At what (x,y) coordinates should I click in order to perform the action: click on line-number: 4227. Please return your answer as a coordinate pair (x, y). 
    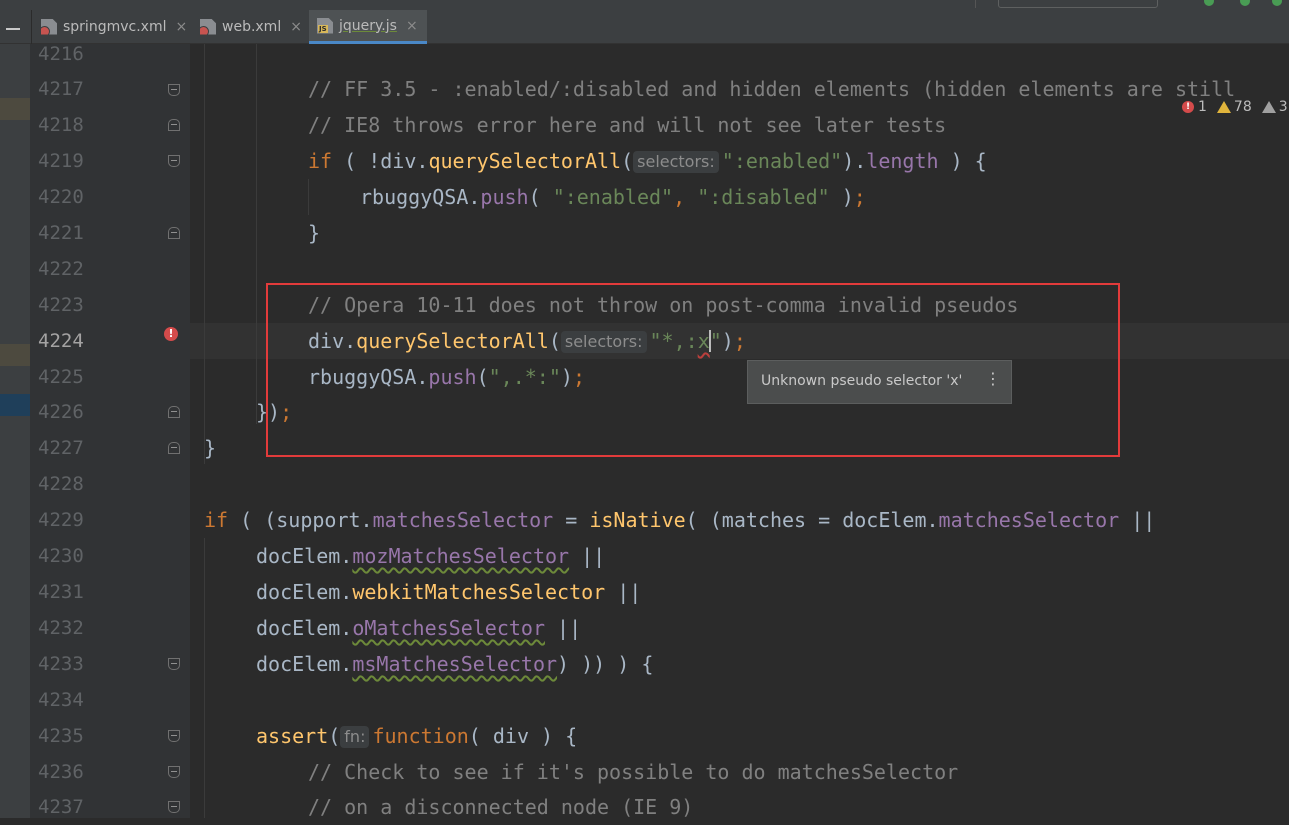
    Looking at the image, I should click on (61, 448).